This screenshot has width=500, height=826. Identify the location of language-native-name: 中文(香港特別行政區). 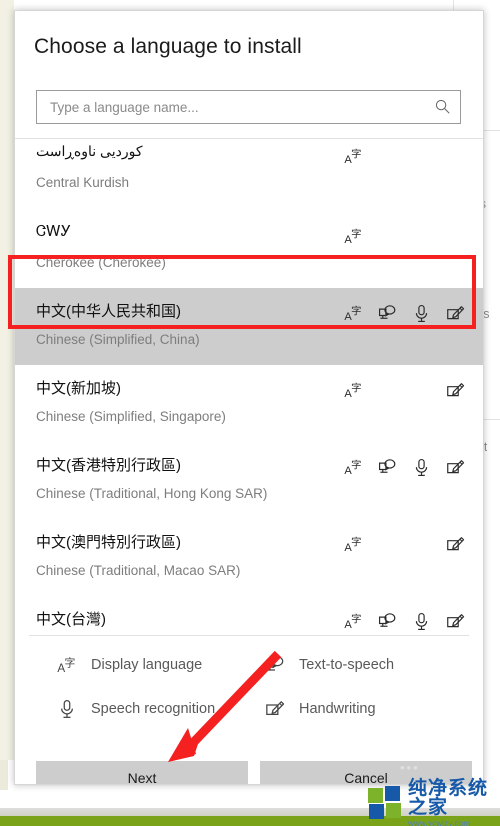
(108, 465).